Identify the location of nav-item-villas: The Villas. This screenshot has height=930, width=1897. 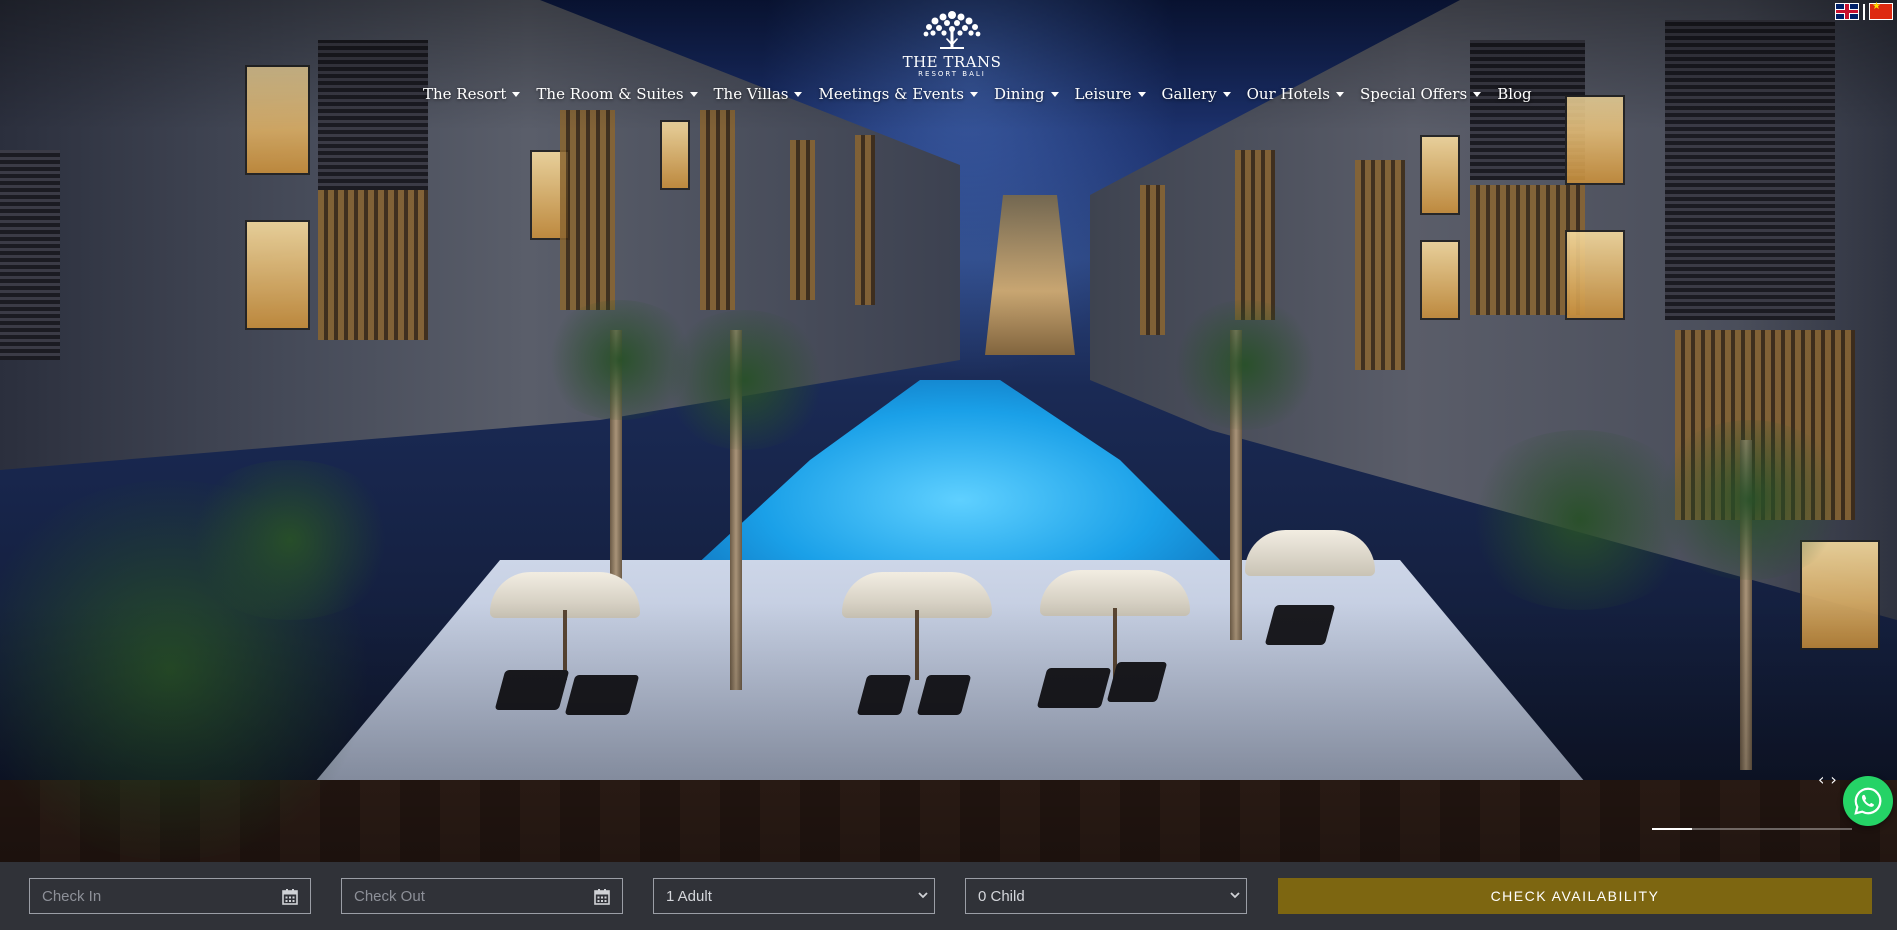
(758, 94).